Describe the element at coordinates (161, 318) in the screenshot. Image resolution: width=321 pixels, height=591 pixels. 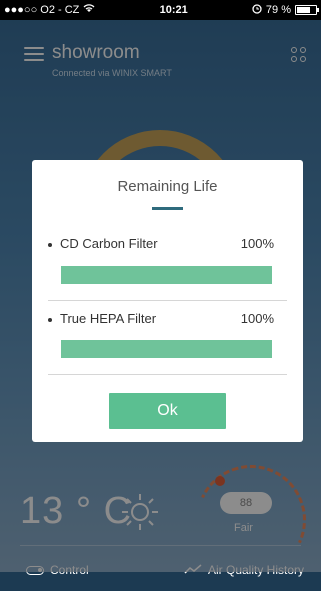
I see `filter-row-hepa: True HEPA Filter 100%` at that location.